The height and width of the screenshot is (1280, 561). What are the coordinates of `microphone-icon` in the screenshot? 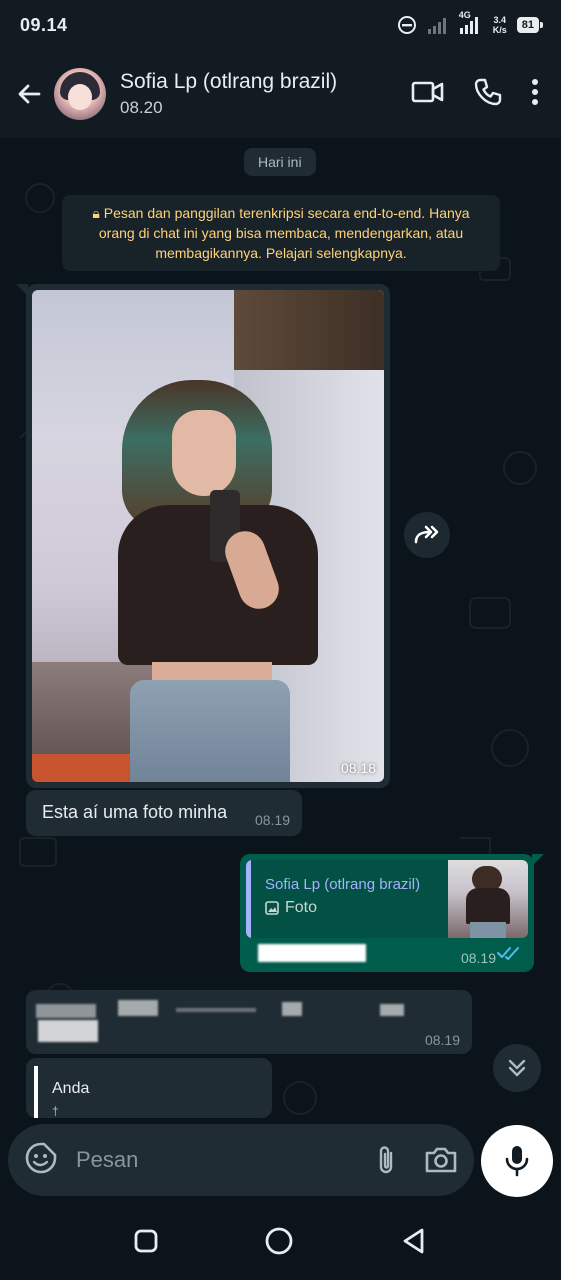 It's located at (517, 1161).